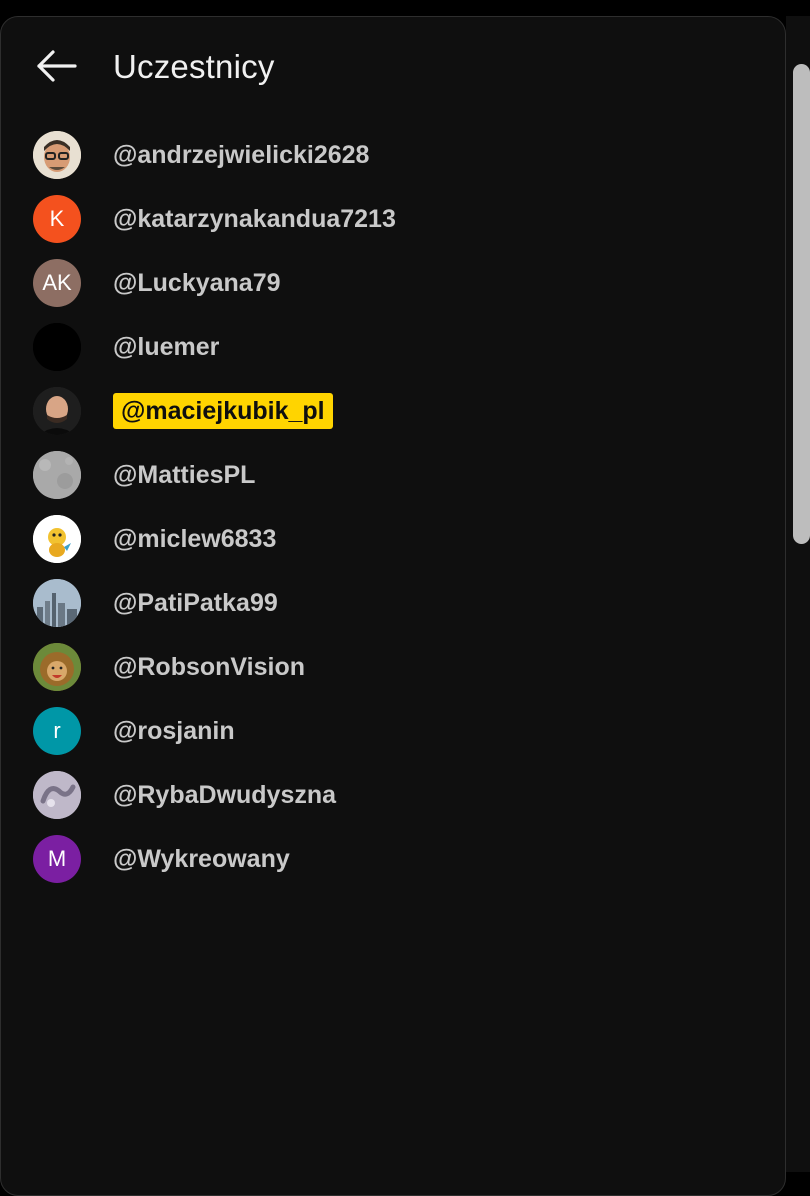  Describe the element at coordinates (393, 539) in the screenshot. I see `participant-row: @miclew6833` at that location.